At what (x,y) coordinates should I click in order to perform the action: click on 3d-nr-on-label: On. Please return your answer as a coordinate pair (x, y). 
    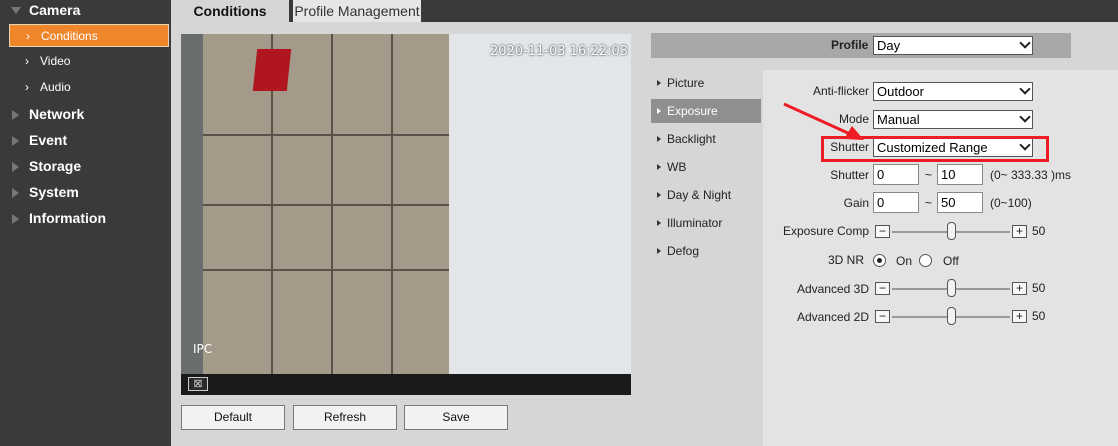
    Looking at the image, I should click on (904, 261).